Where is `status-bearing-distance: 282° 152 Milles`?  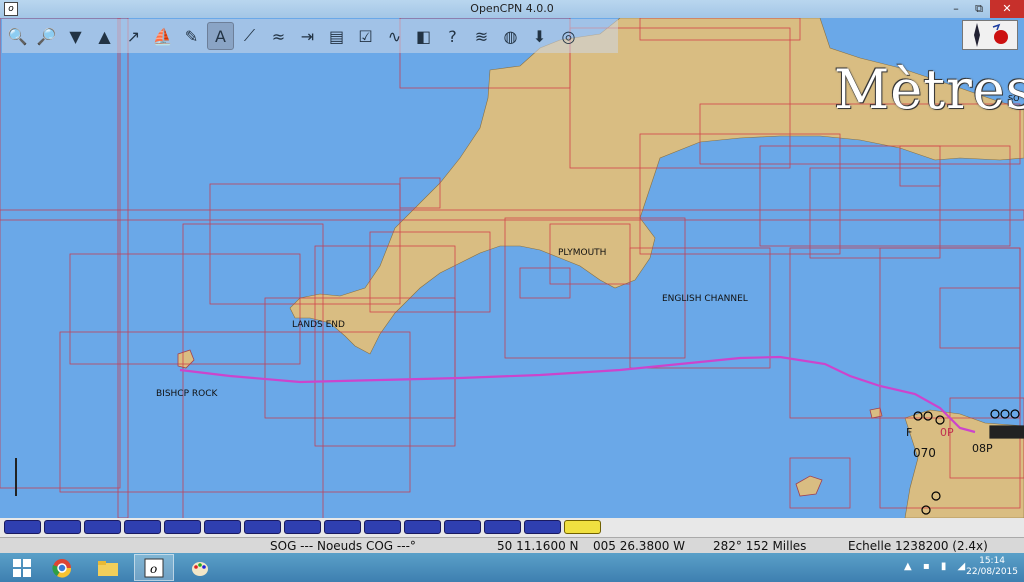
status-bearing-distance: 282° 152 Milles is located at coordinates (760, 546).